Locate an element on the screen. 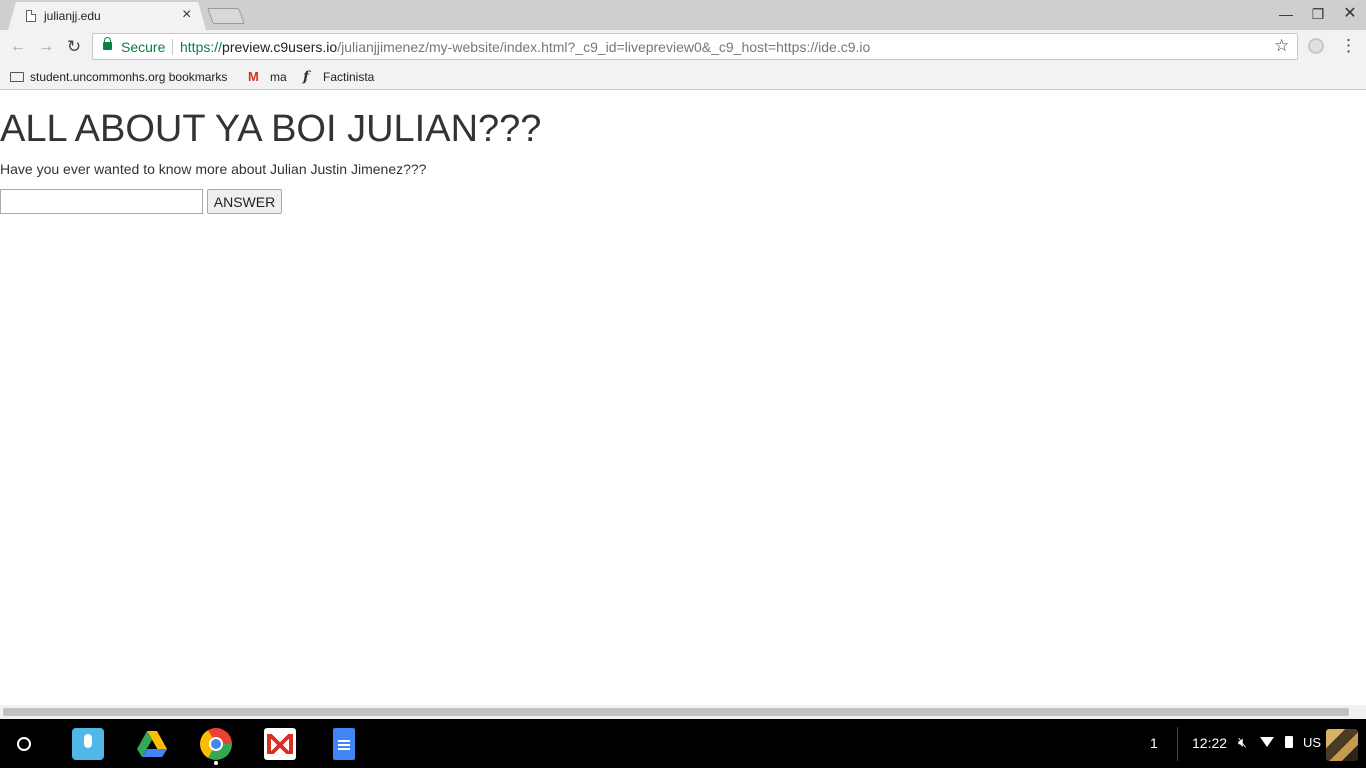 Image resolution: width=1366 pixels, height=768 pixels. answer-button: ANSWER is located at coordinates (244, 201).